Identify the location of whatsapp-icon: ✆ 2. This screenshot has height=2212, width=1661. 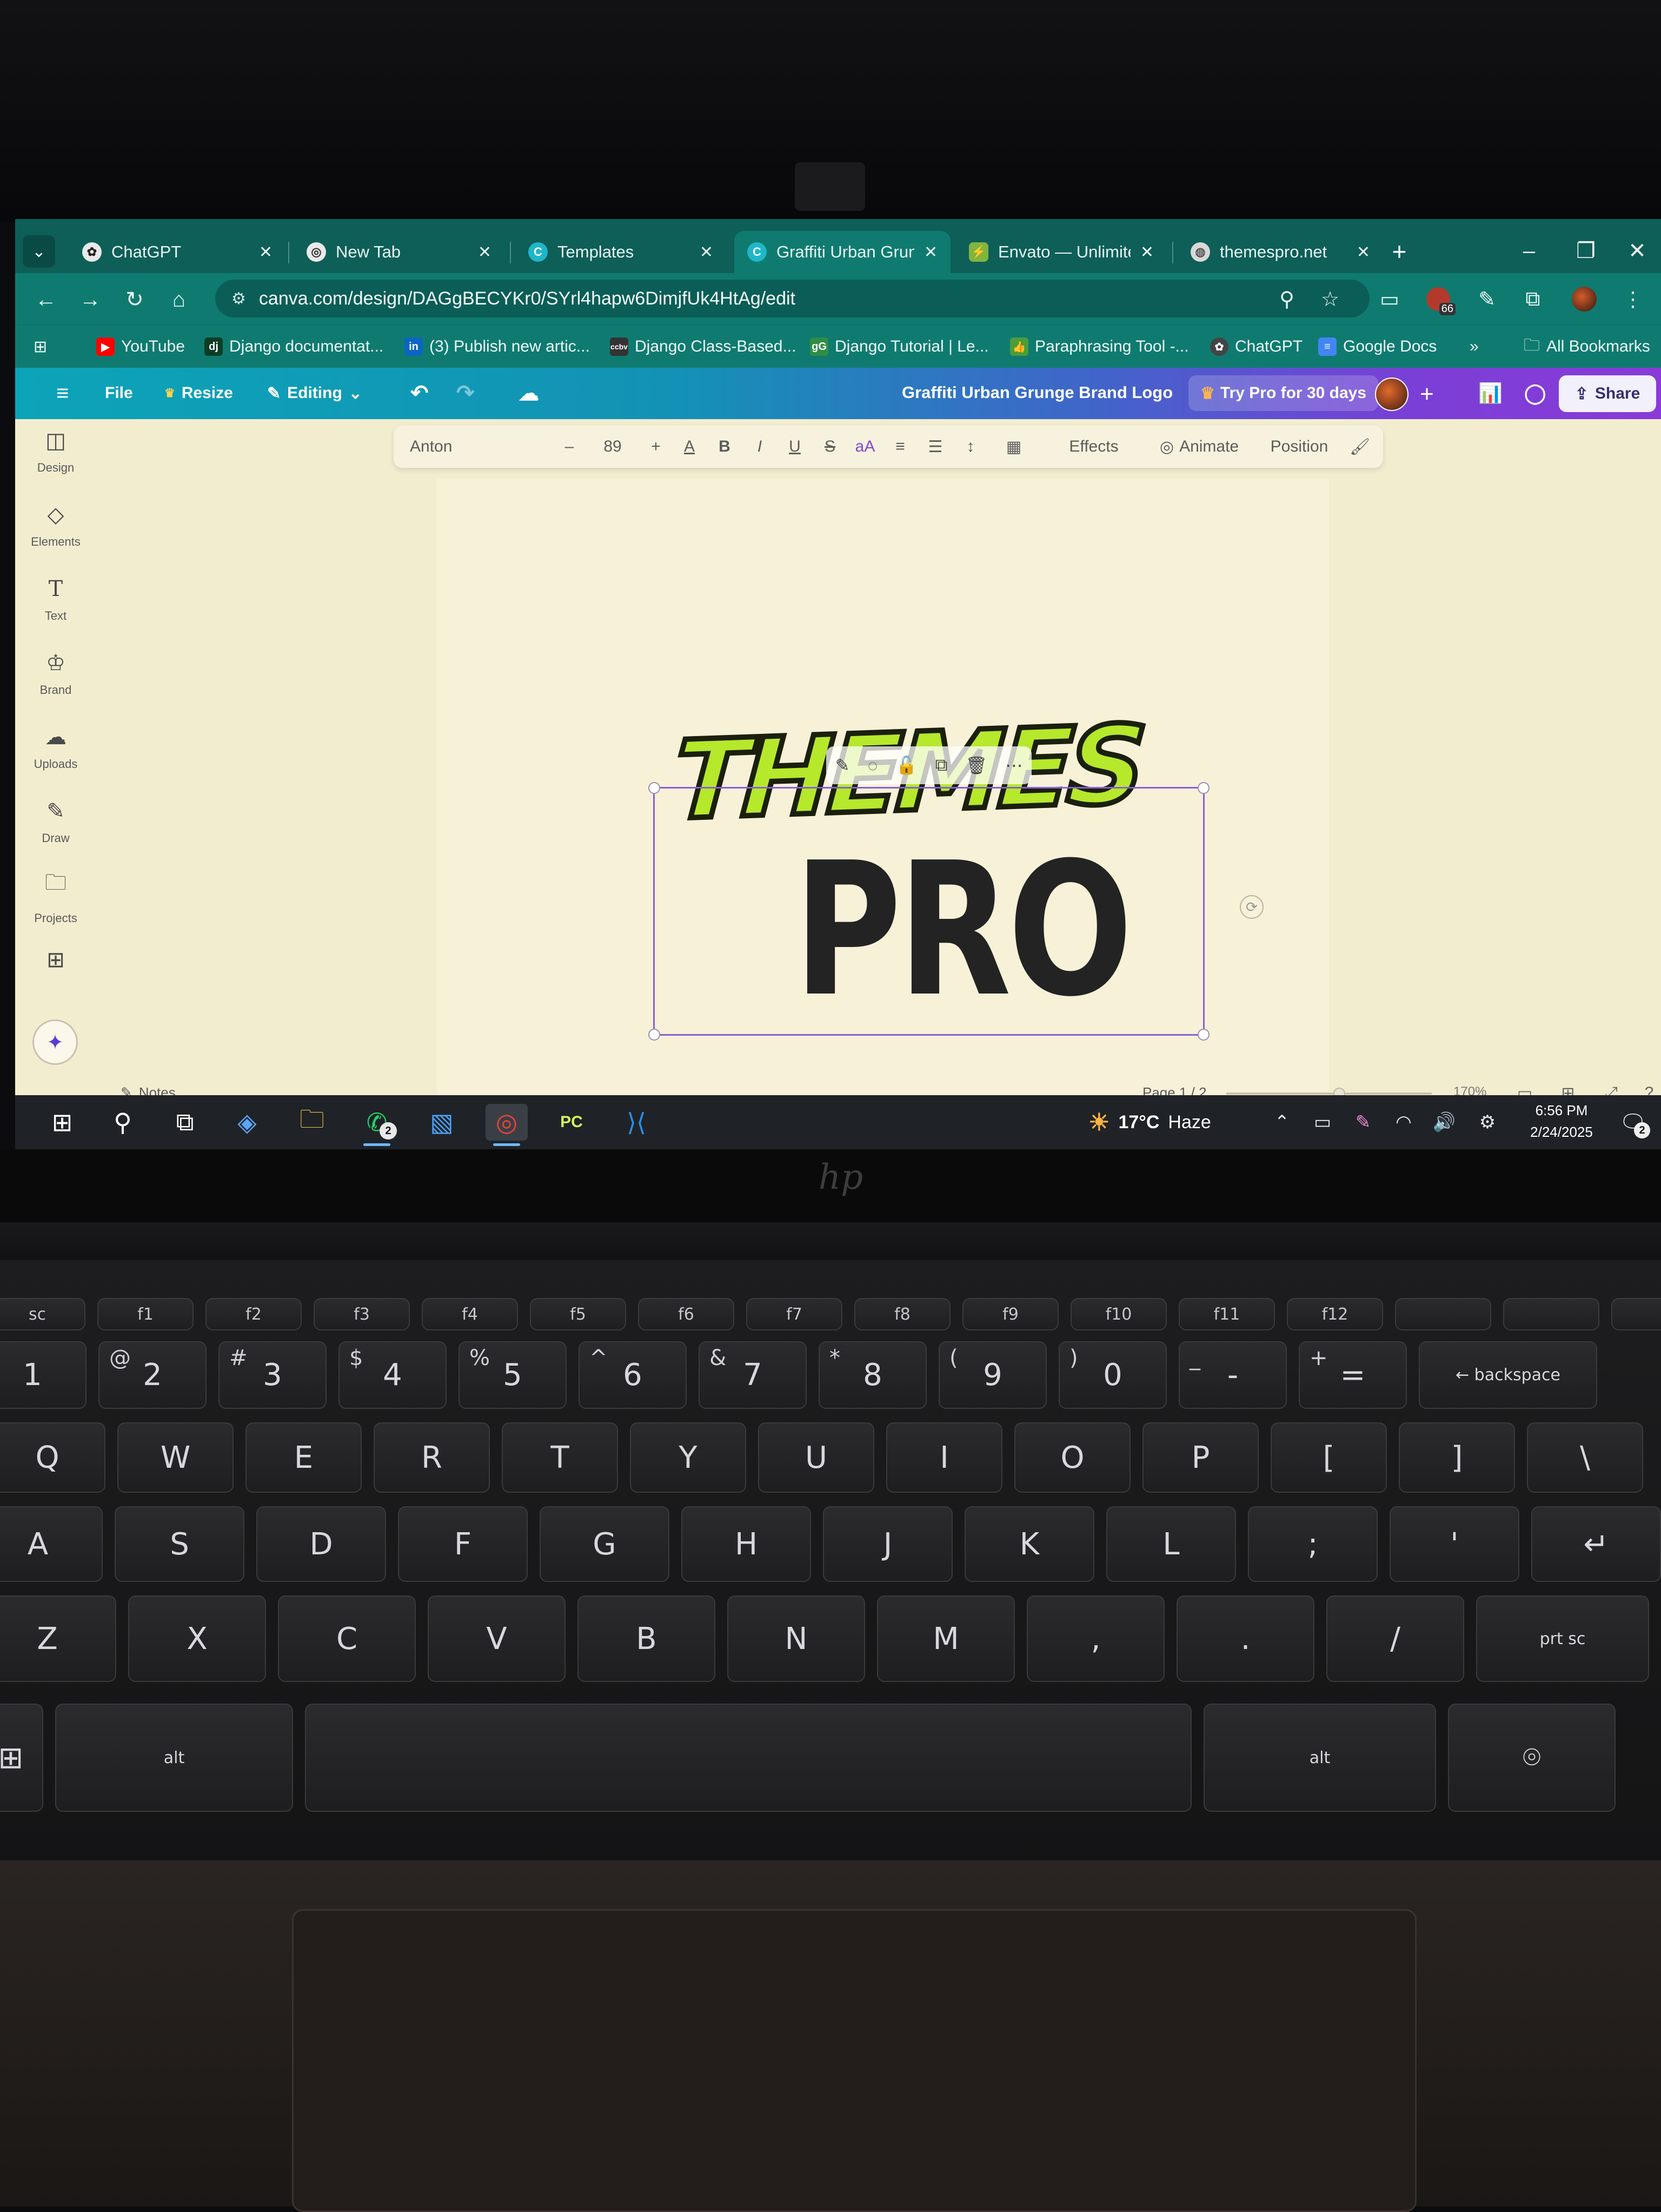
(377, 1125).